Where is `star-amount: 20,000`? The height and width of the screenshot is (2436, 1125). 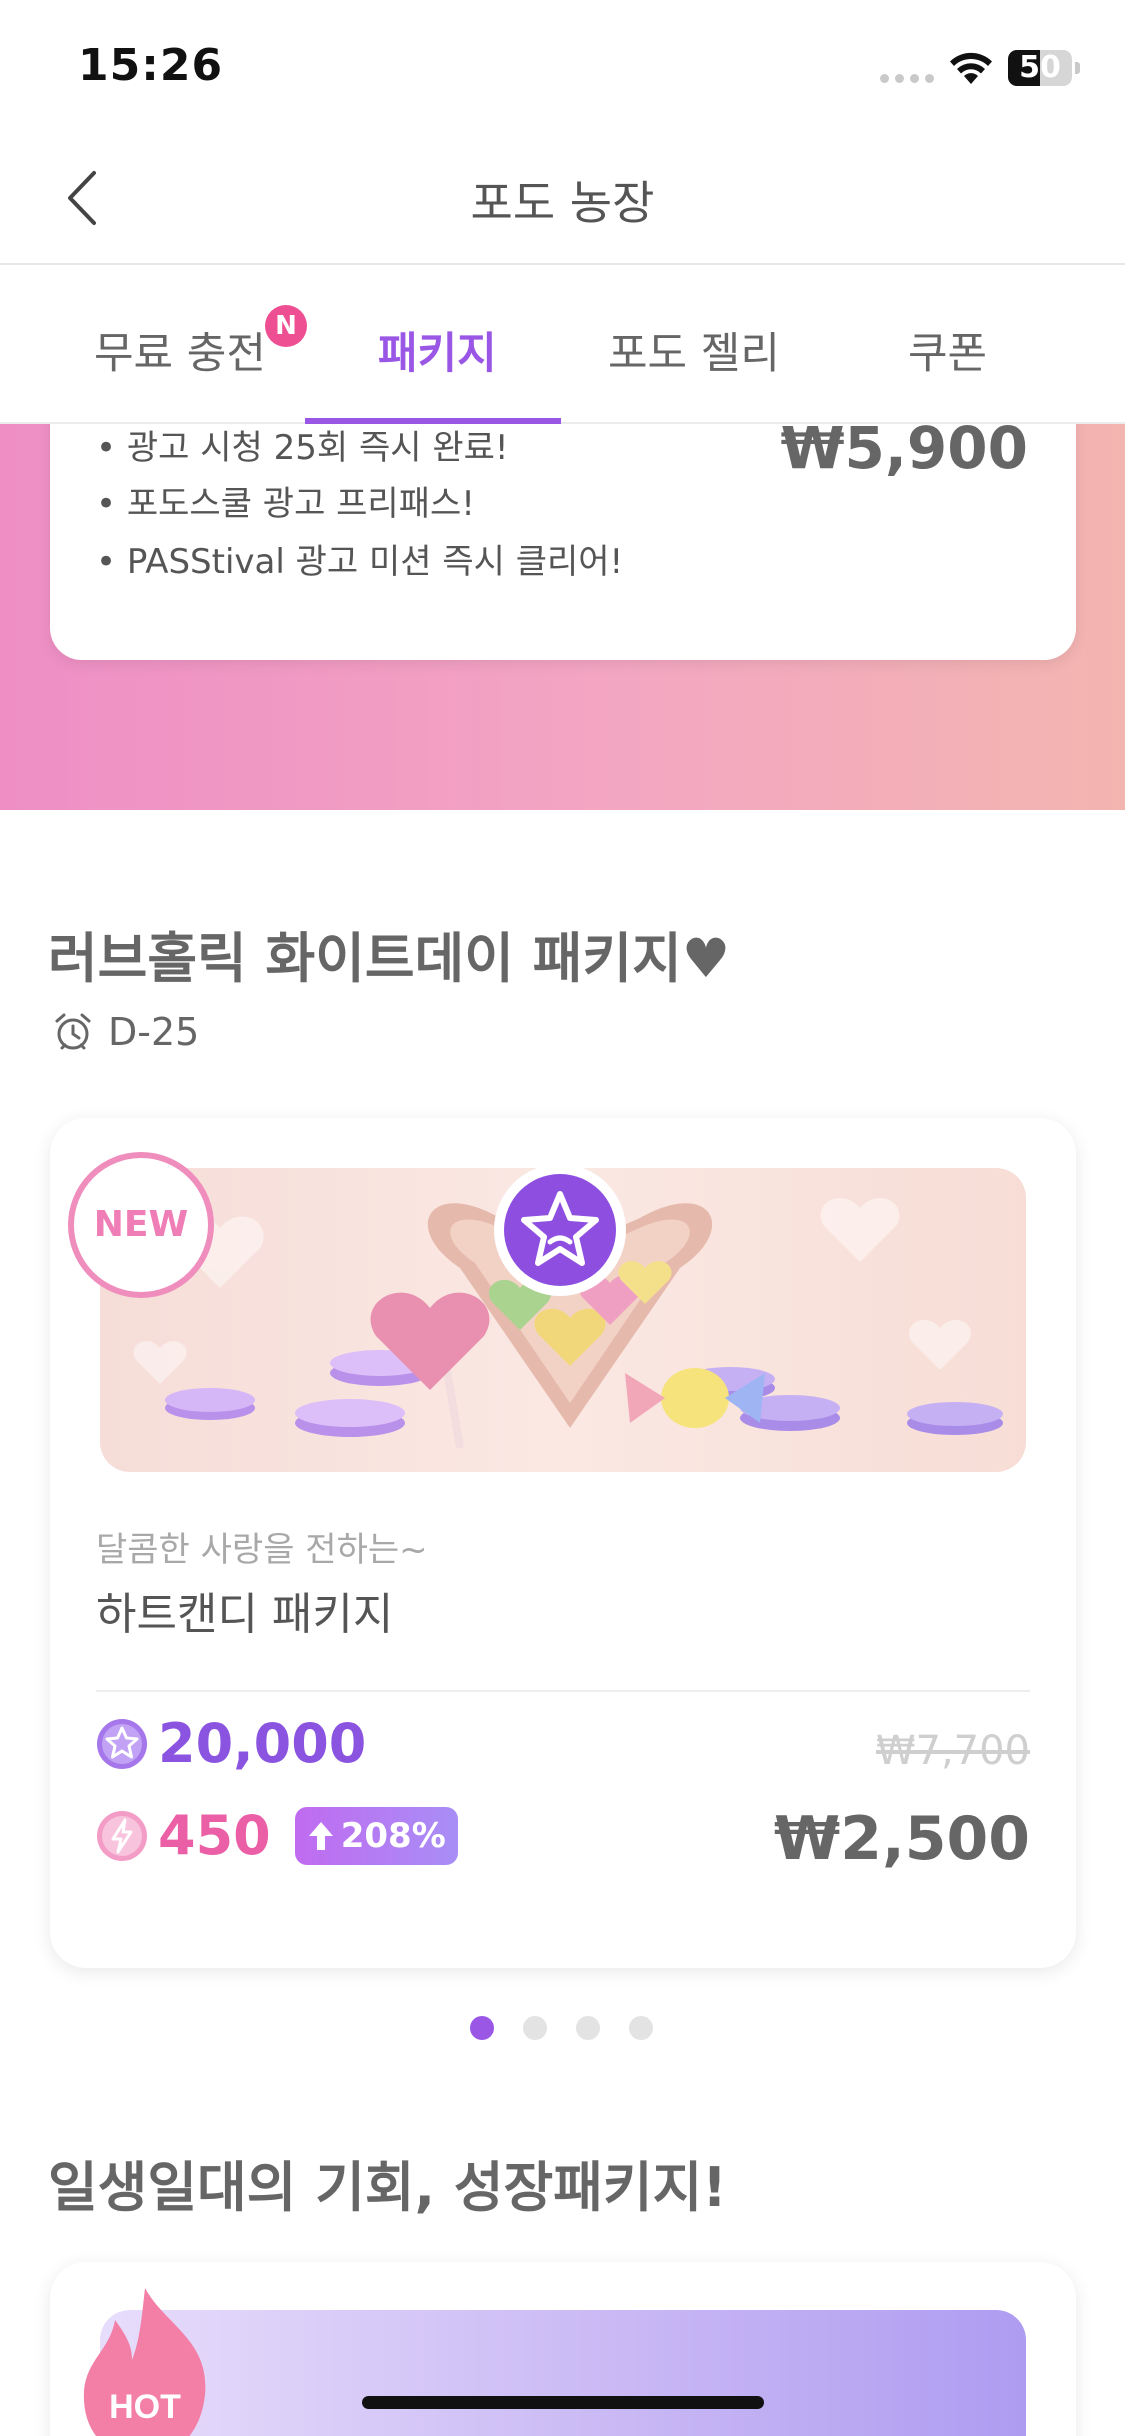 star-amount: 20,000 is located at coordinates (262, 1743).